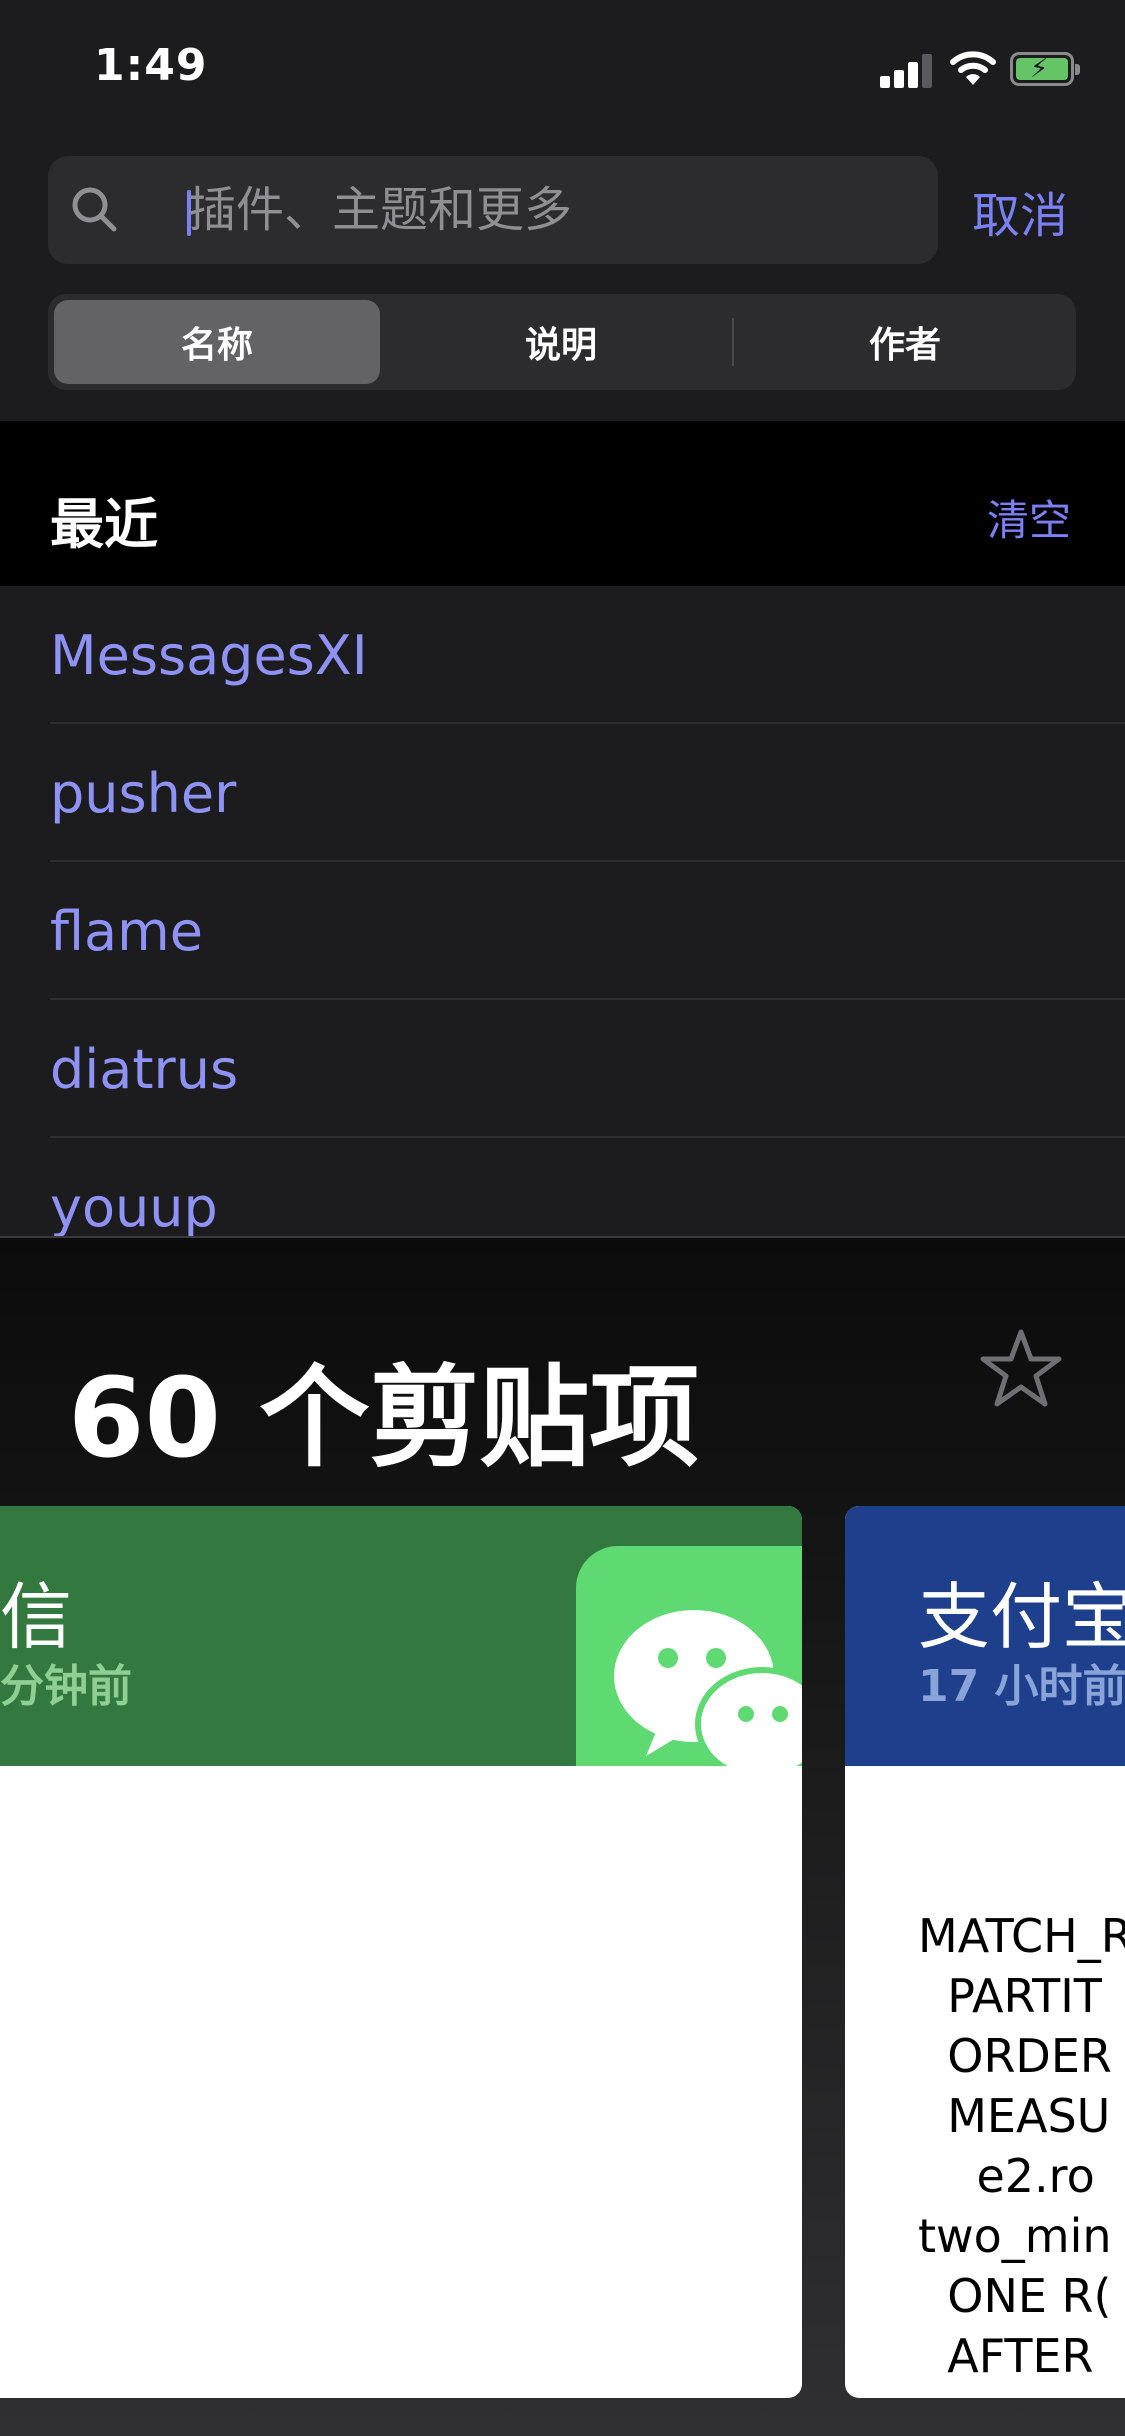 The width and height of the screenshot is (1125, 2436). I want to click on search-icon, so click(94, 209).